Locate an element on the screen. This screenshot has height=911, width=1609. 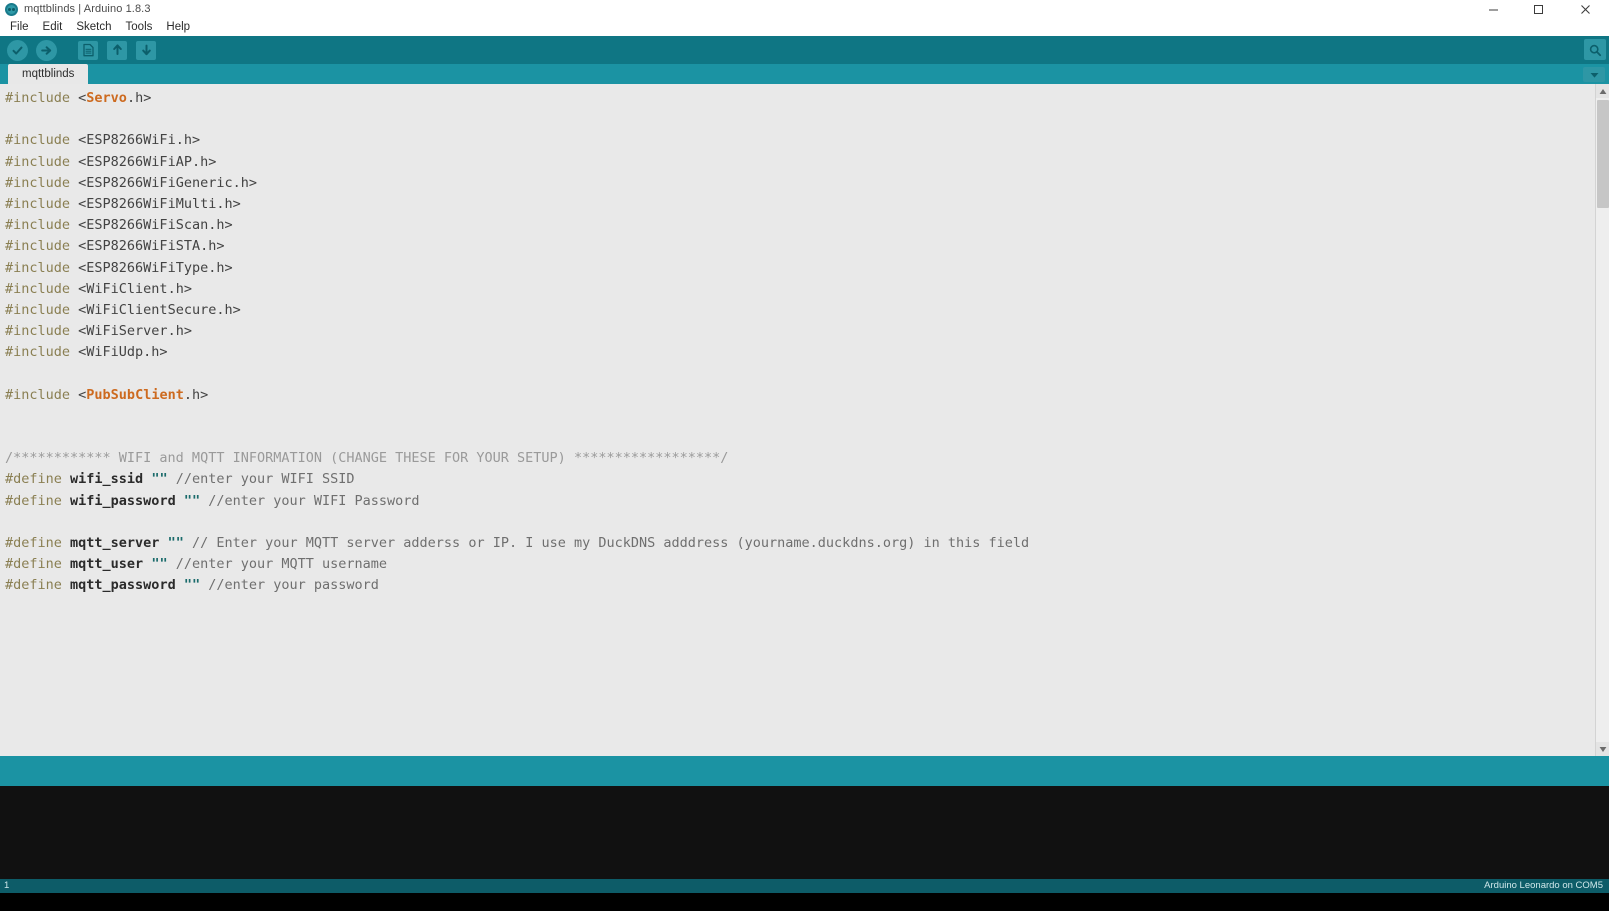
code-token: wifi_password is located at coordinates (122, 500).